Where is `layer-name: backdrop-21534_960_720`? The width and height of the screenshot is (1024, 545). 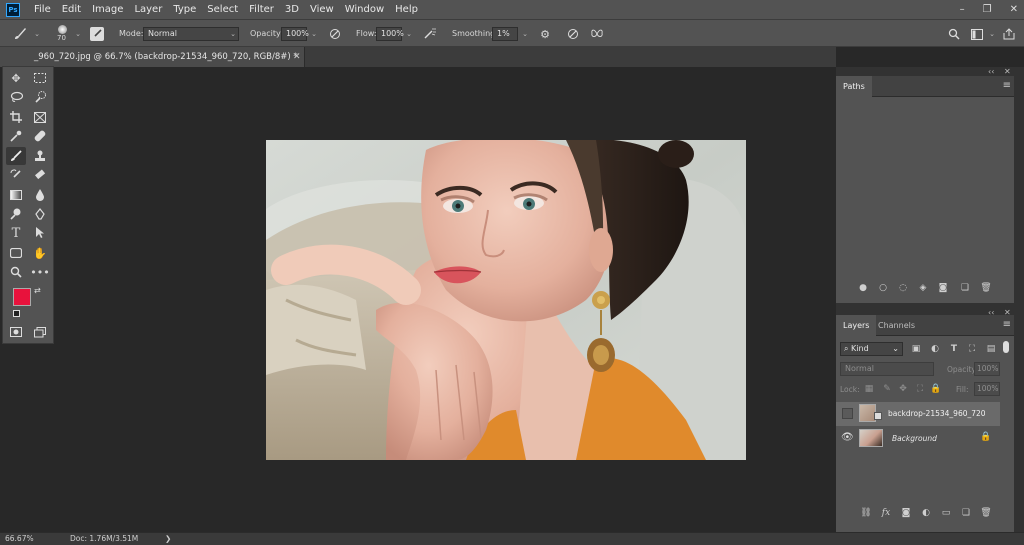
layer-name: backdrop-21534_960_720 is located at coordinates (937, 413).